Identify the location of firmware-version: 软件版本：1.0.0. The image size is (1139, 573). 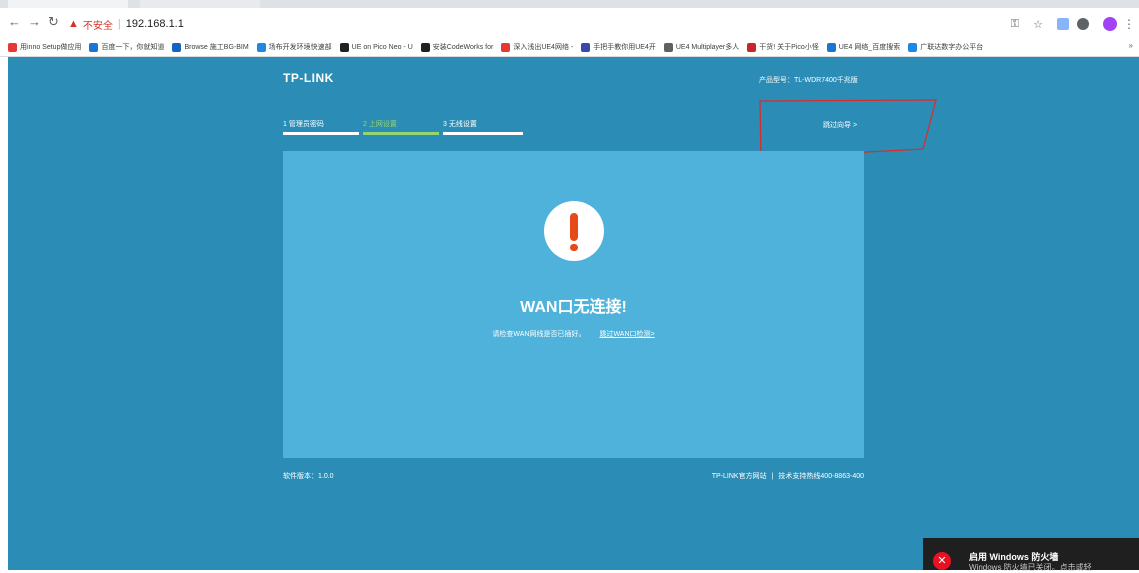
(308, 476).